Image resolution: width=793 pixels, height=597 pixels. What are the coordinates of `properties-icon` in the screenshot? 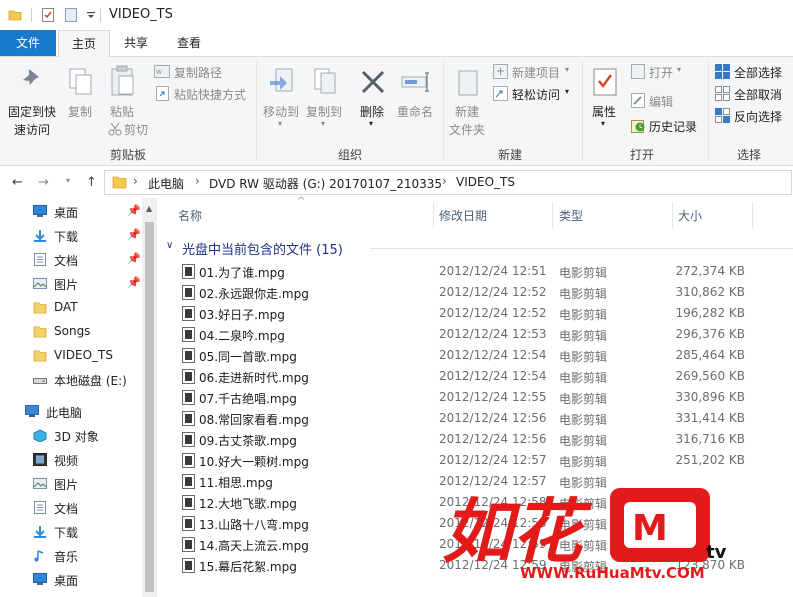 It's located at (48, 15).